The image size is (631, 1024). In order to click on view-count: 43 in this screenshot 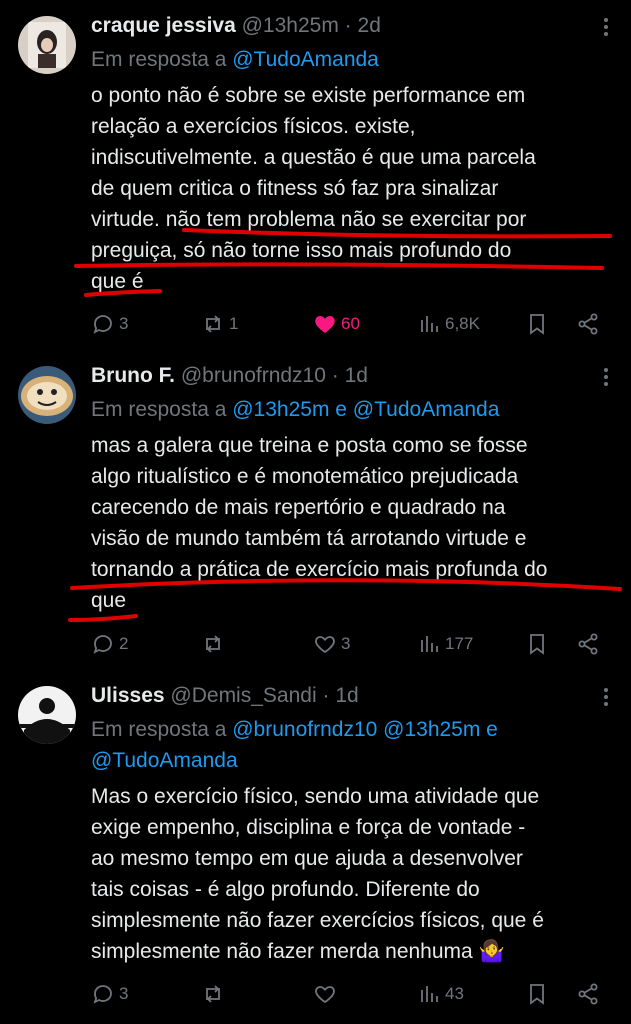, I will do `click(454, 993)`.